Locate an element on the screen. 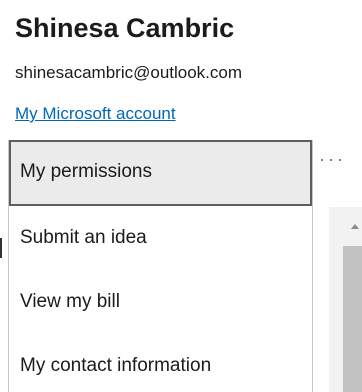  more-options-button: ··· is located at coordinates (335, 163).